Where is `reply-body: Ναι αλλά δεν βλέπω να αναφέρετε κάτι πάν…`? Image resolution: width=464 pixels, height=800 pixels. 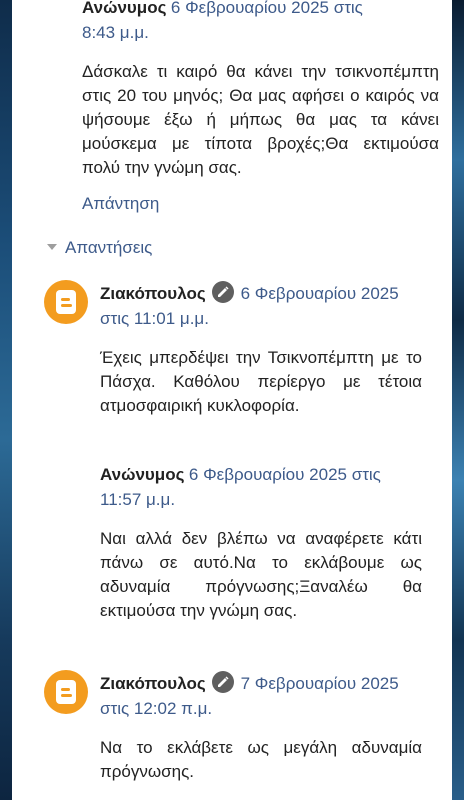
reply-body: Ναι αλλά δεν βλέπω να αναφέρετε κάτι πάν… is located at coordinates (261, 574).